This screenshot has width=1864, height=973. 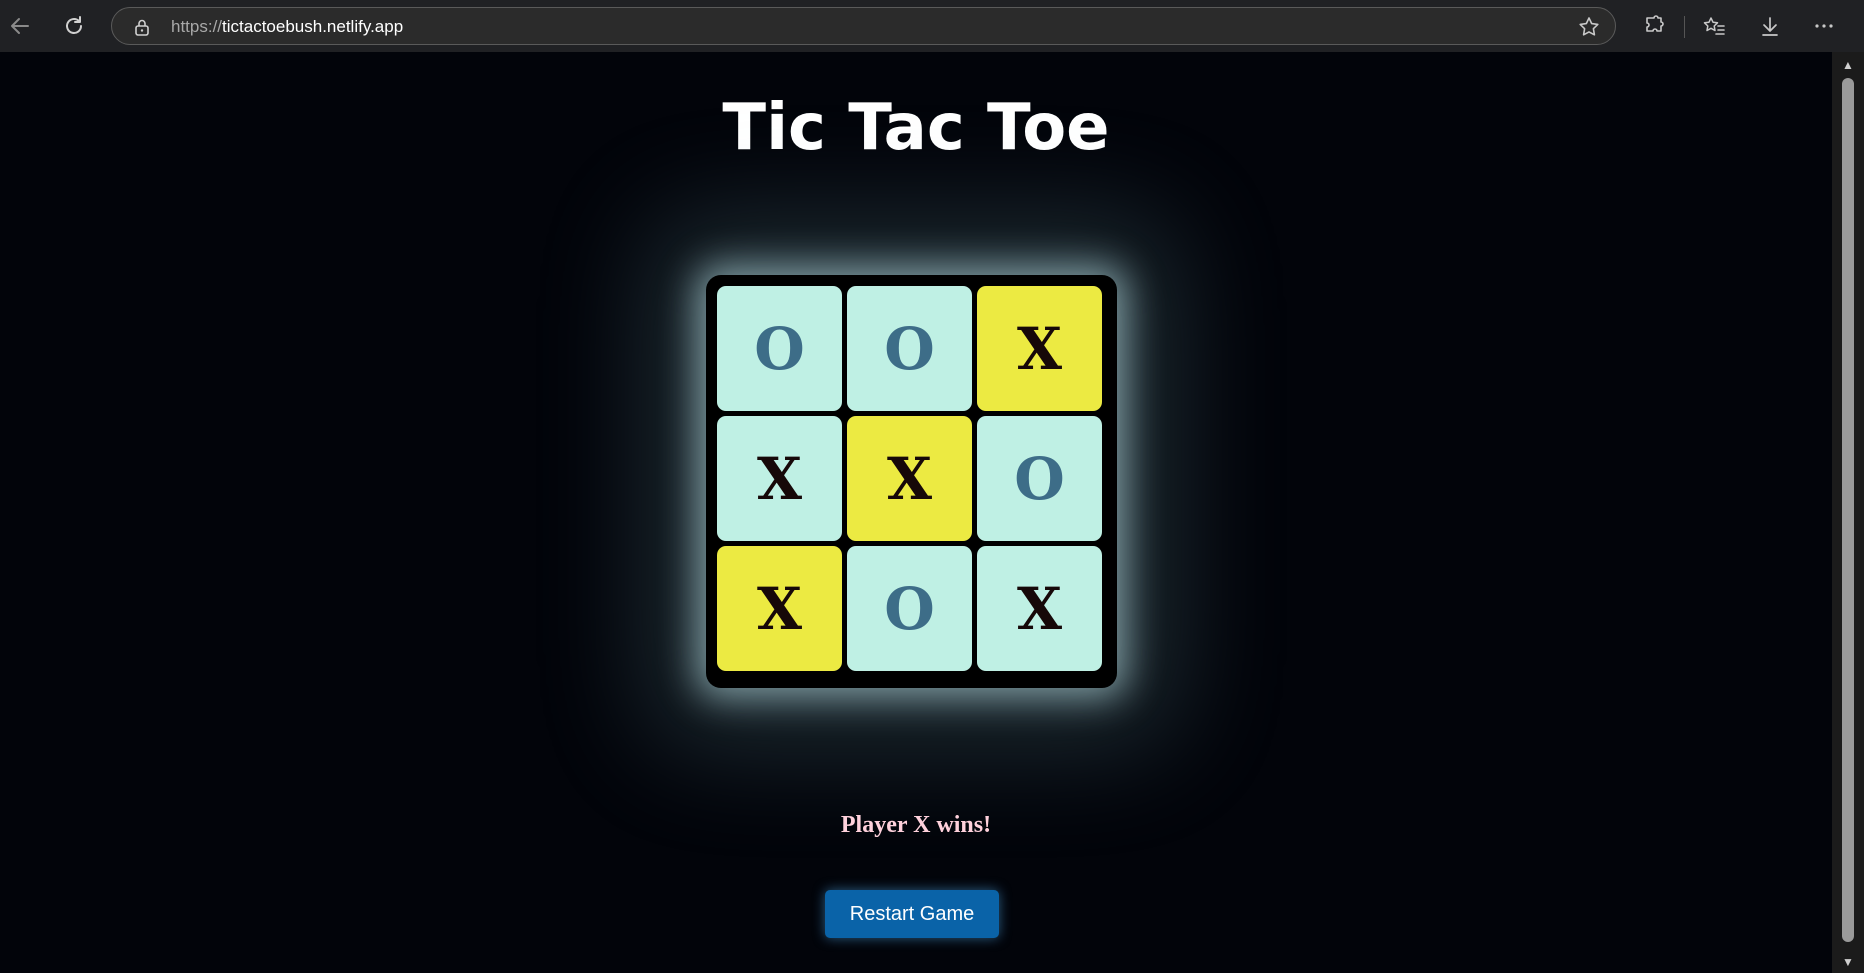 What do you see at coordinates (1684, 27) in the screenshot?
I see `toolbar-divider` at bounding box center [1684, 27].